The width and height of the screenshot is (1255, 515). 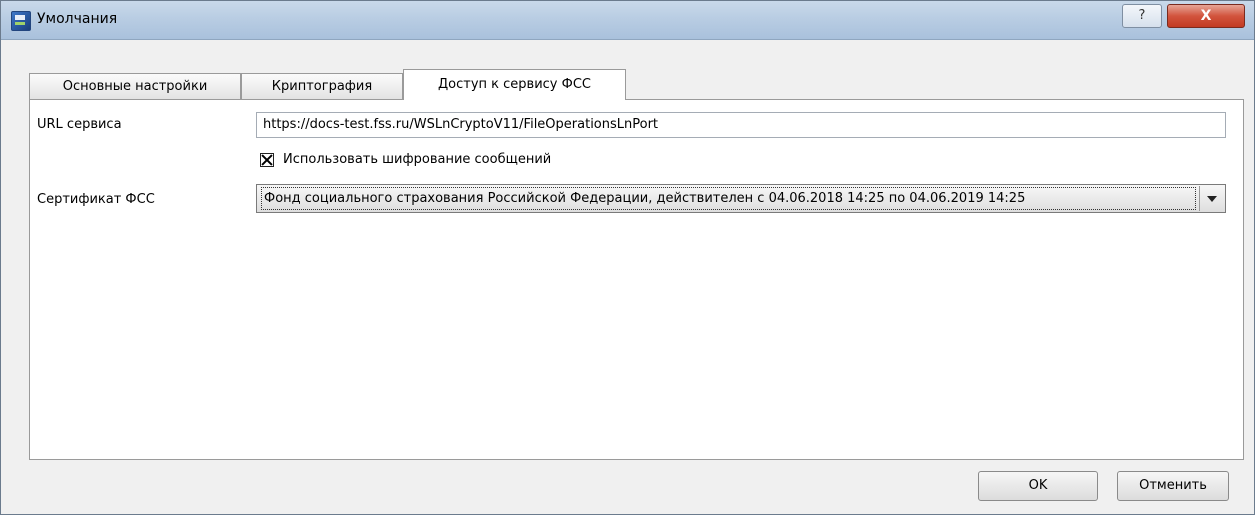 I want to click on tab-cryptography: Криптография, so click(x=322, y=86).